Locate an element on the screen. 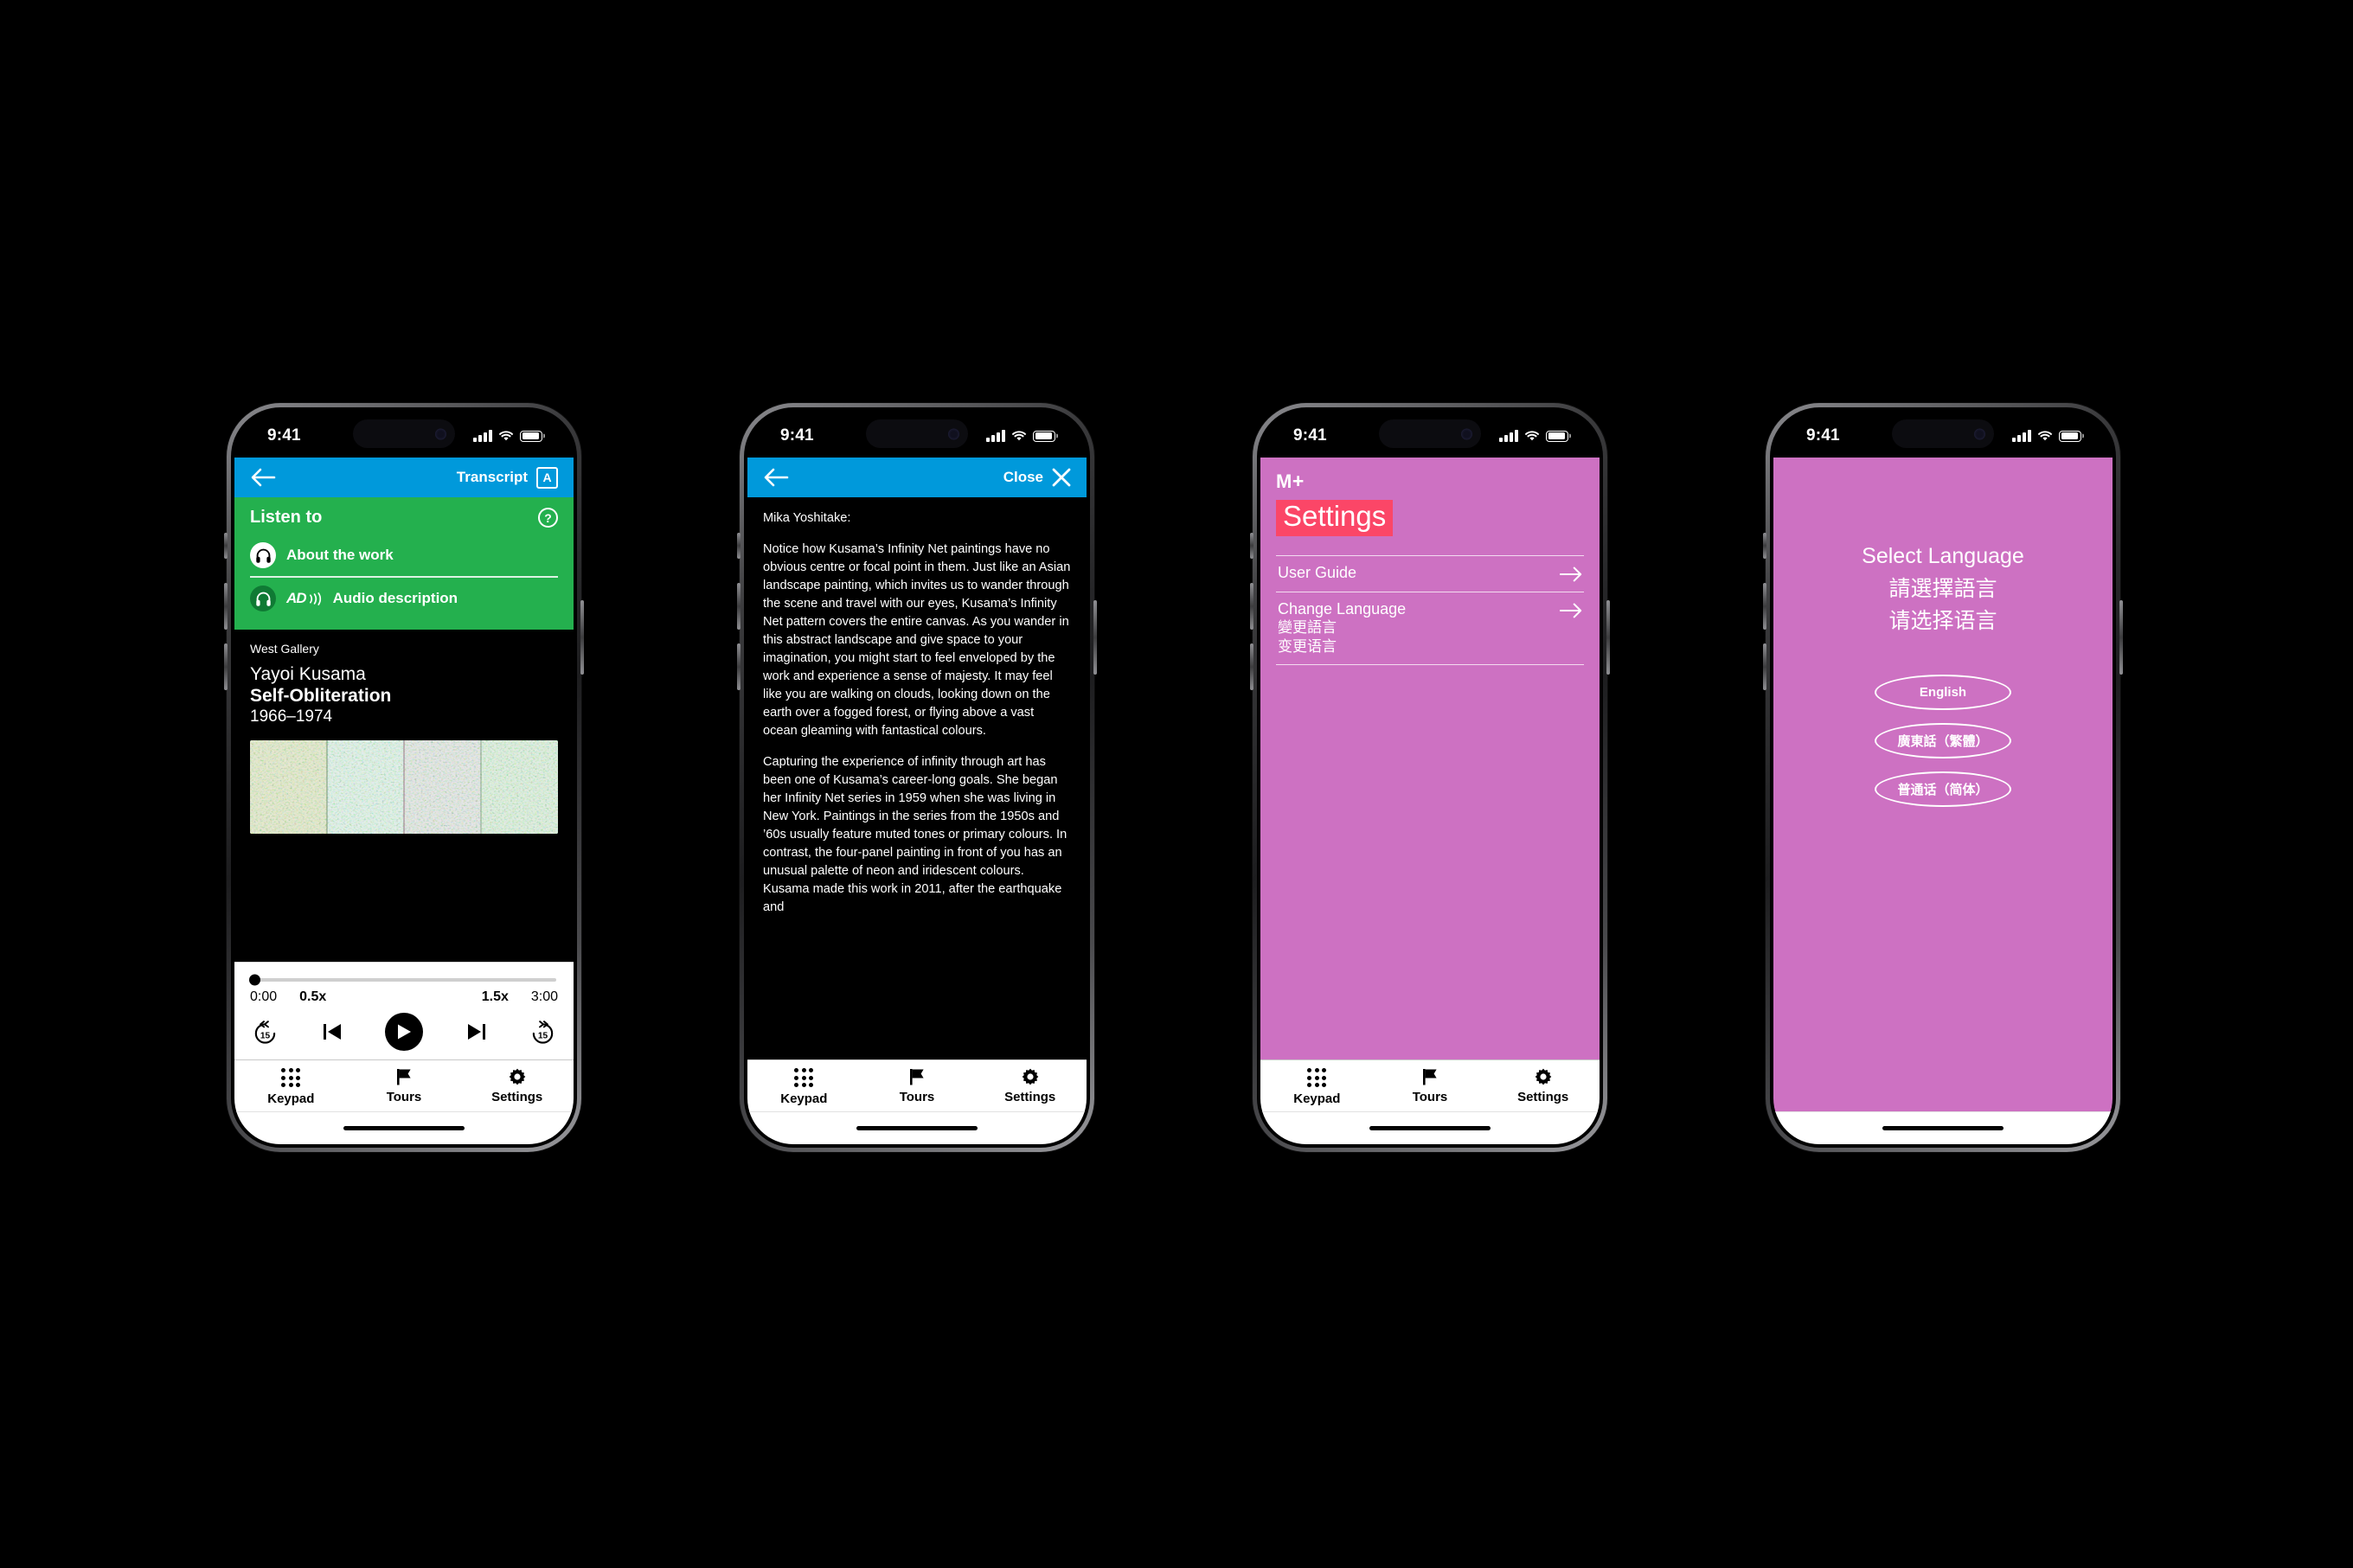  skip-previous-icon is located at coordinates (332, 1032).